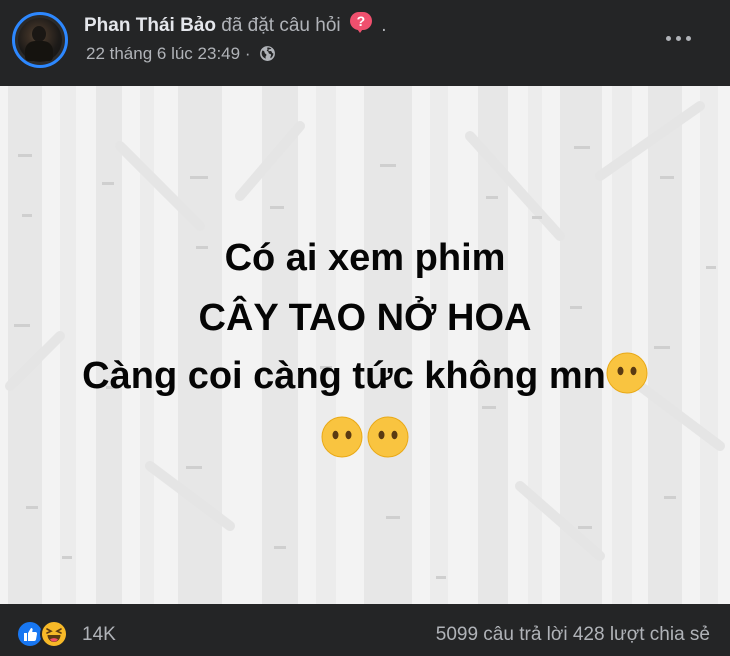 The width and height of the screenshot is (730, 656). I want to click on answers-and-shares: 5099 câu trả lời 428 lượt chia sẻ, so click(573, 635).